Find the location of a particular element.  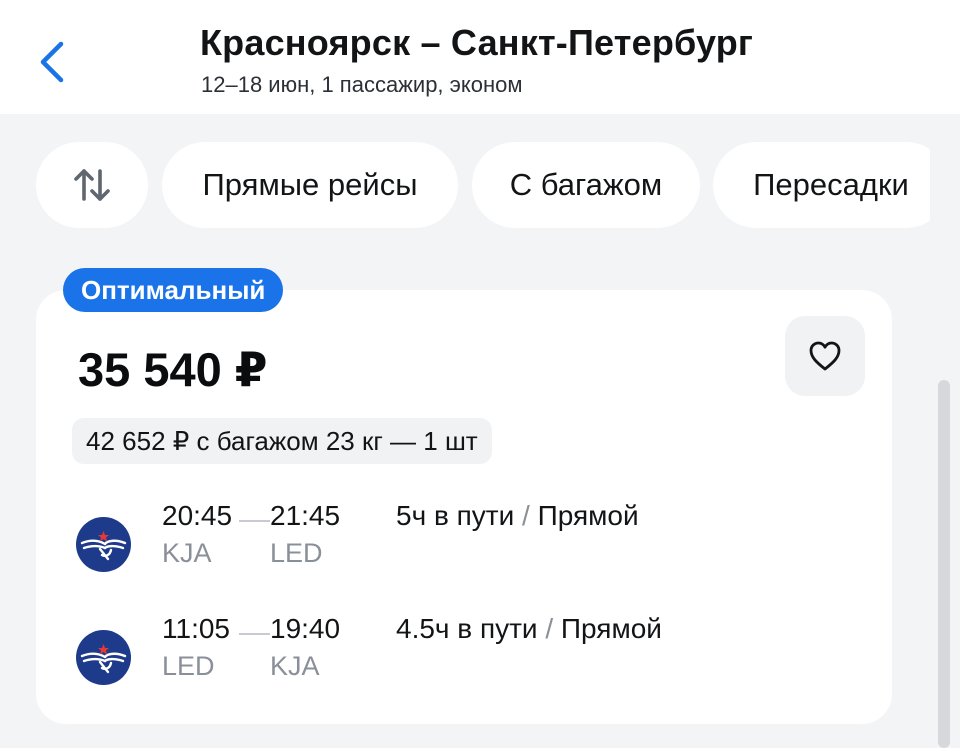

departure-time: 20:45 is located at coordinates (197, 515).